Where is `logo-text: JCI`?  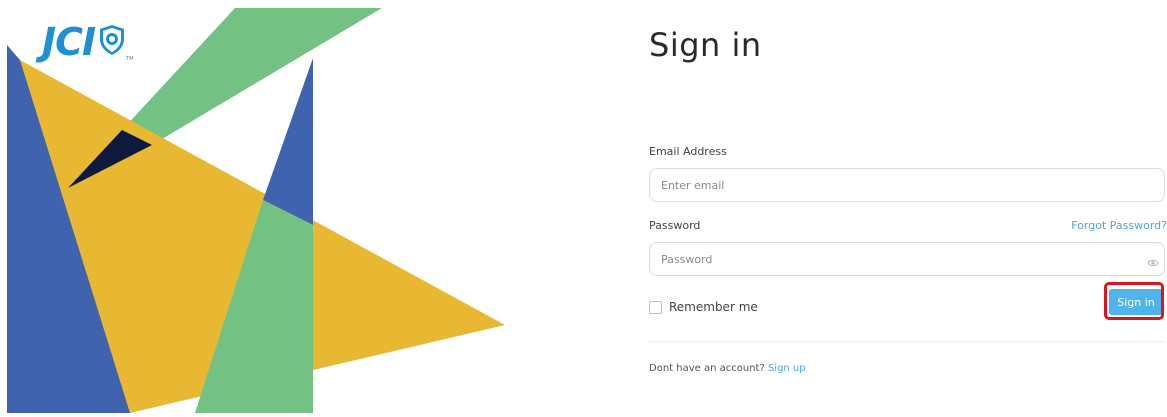 logo-text: JCI is located at coordinates (69, 42).